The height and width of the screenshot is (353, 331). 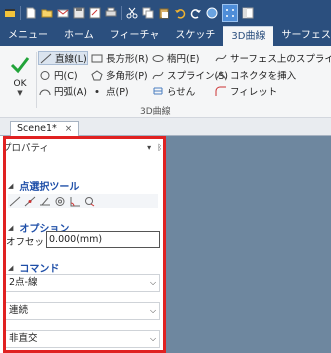 I want to click on ellipse-button: 楕円(E), so click(x=175, y=58).